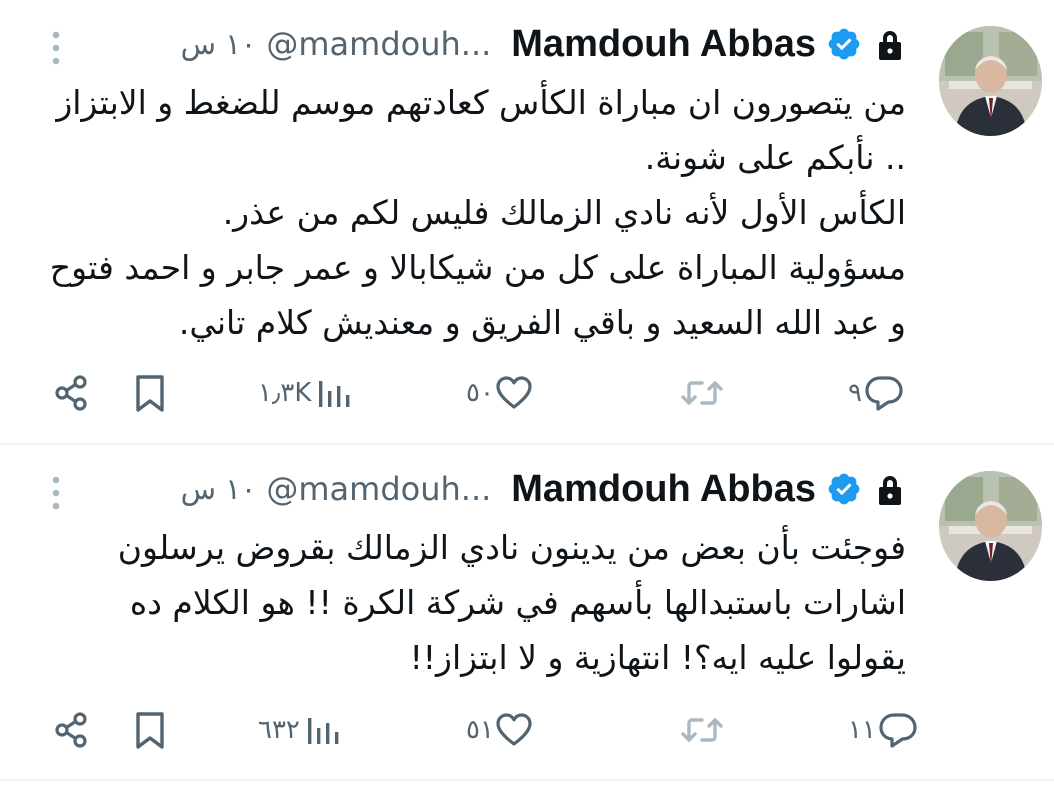 The height and width of the screenshot is (806, 1054). I want to click on views-button: ١٫٣K, so click(305, 393).